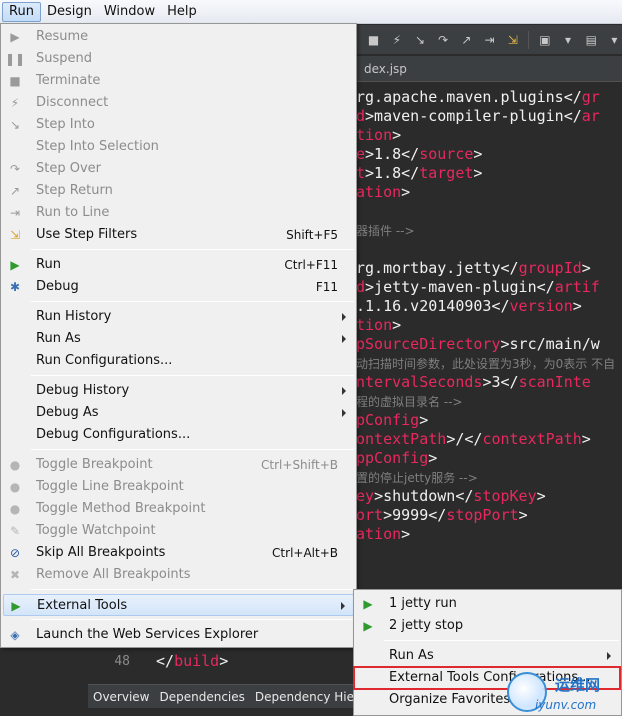  I want to click on external-tool-run-icon: ▶, so click(368, 604).